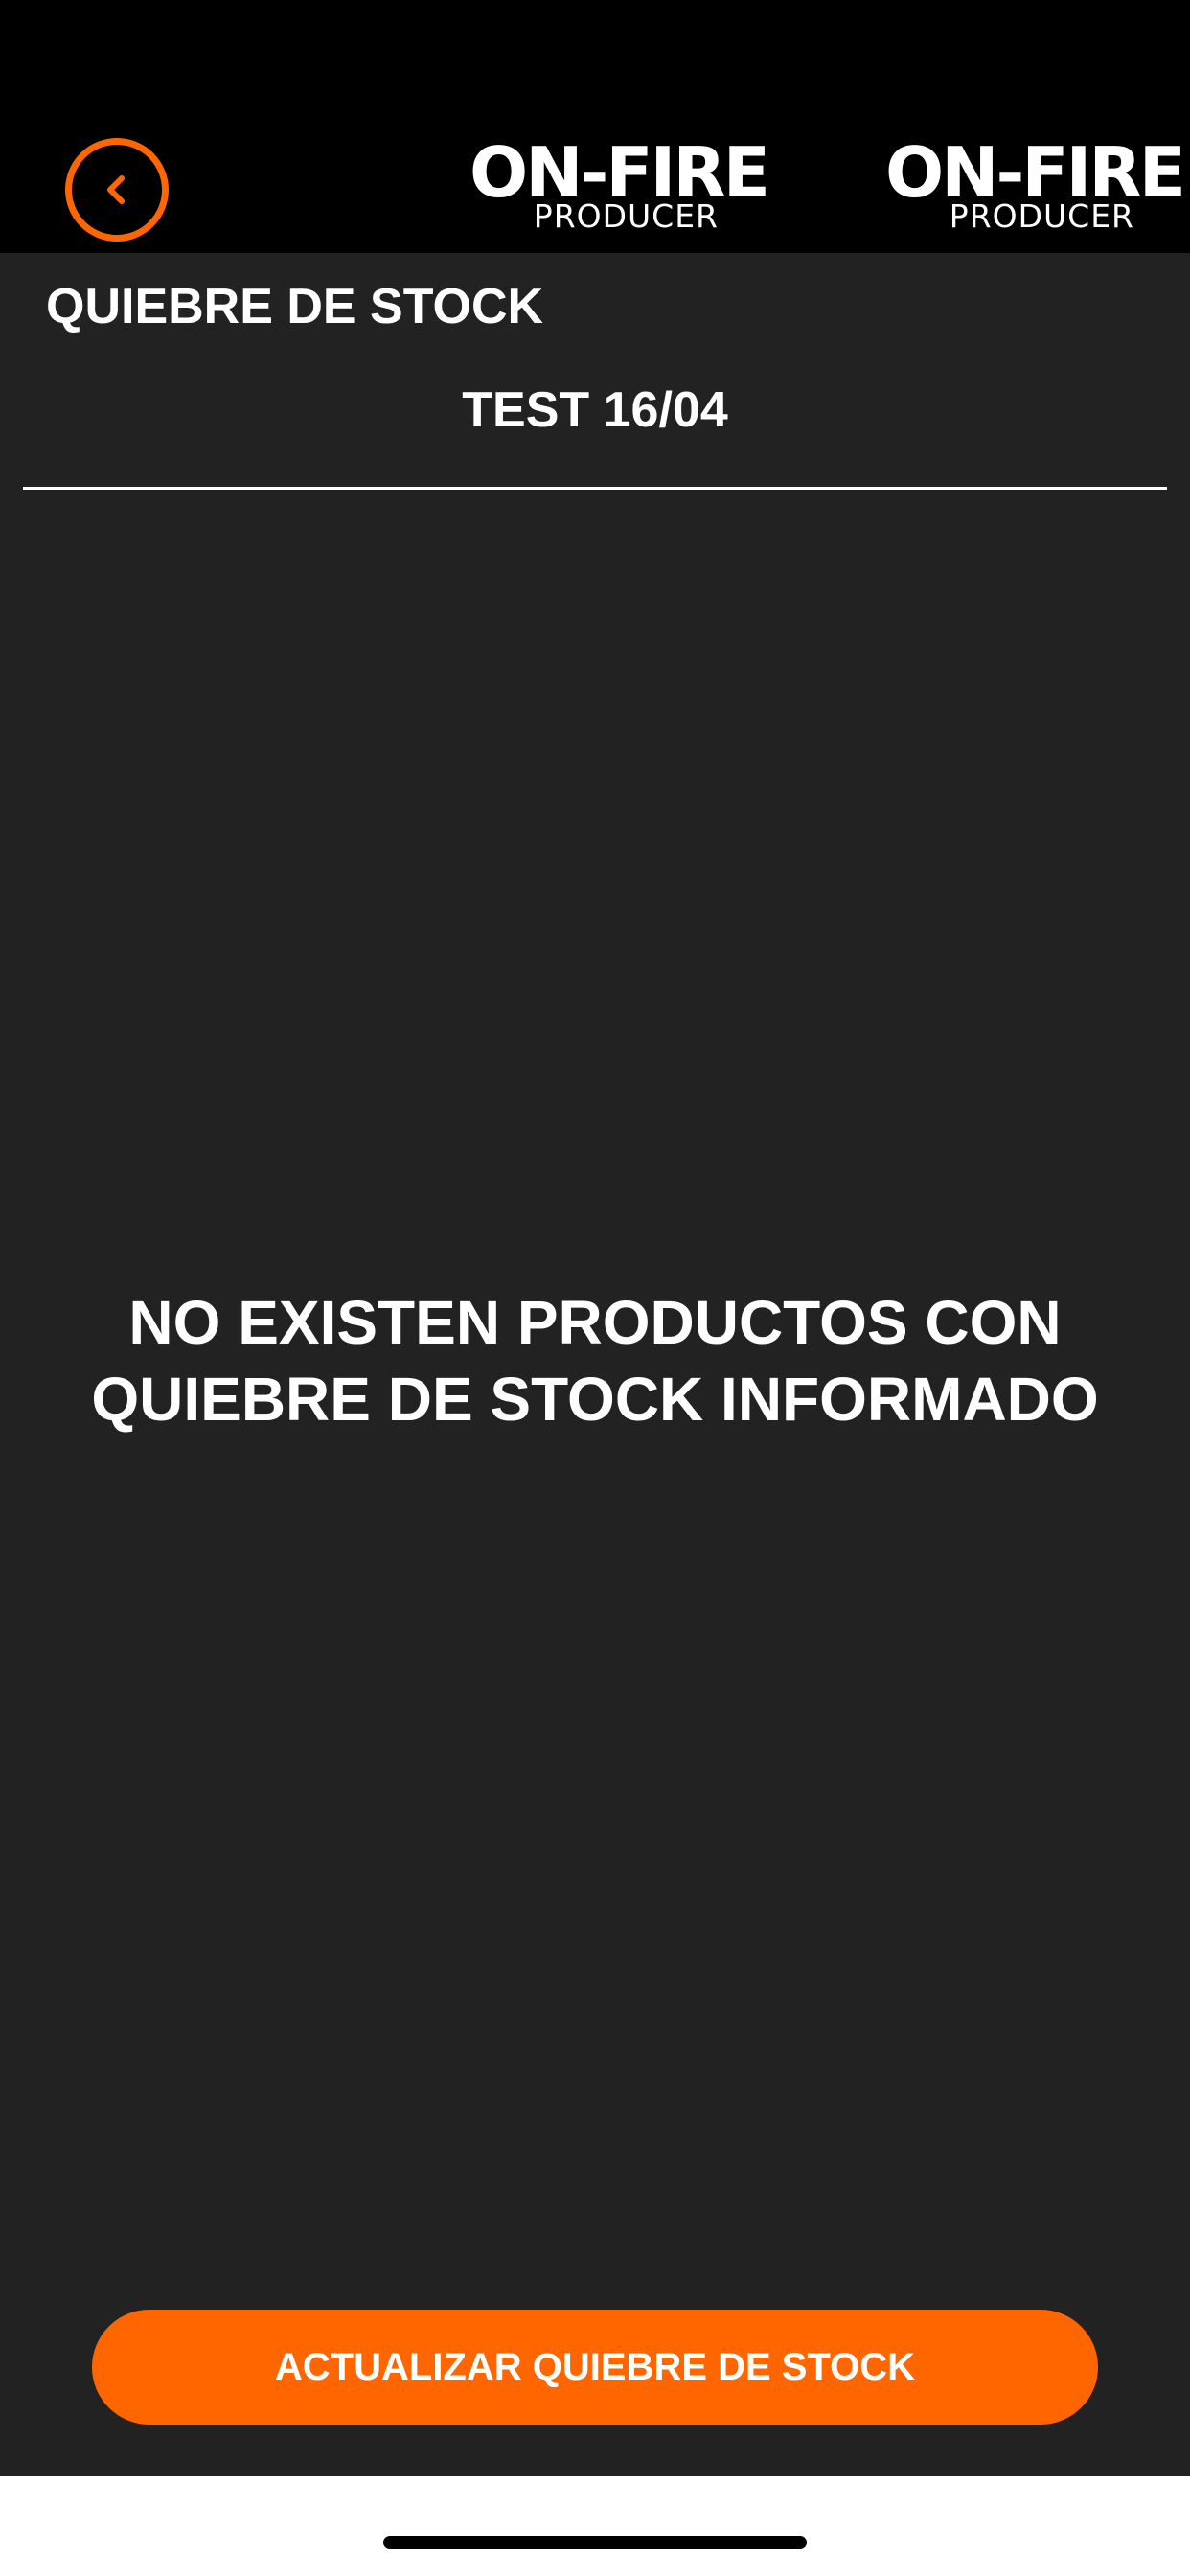  Describe the element at coordinates (595, 488) in the screenshot. I see `divider` at that location.